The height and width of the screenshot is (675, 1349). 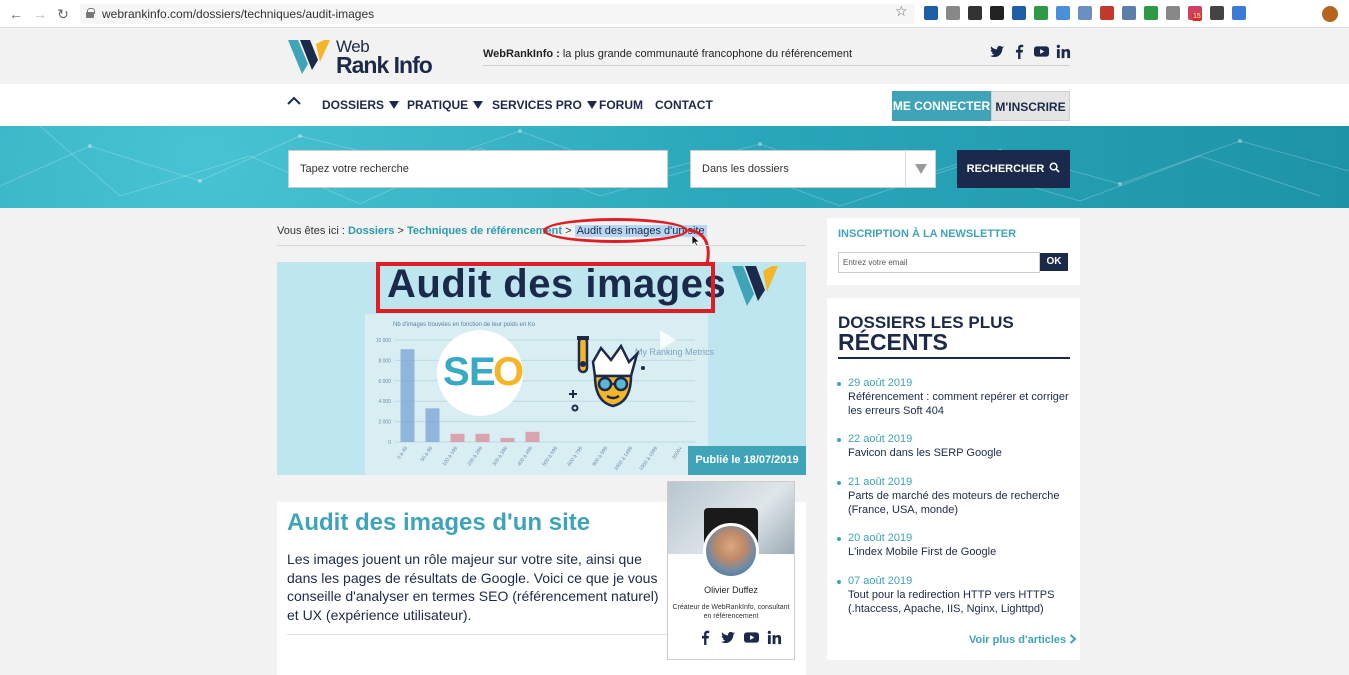 What do you see at coordinates (438, 105) in the screenshot?
I see `nav-pratique-label: PRATIQUE` at bounding box center [438, 105].